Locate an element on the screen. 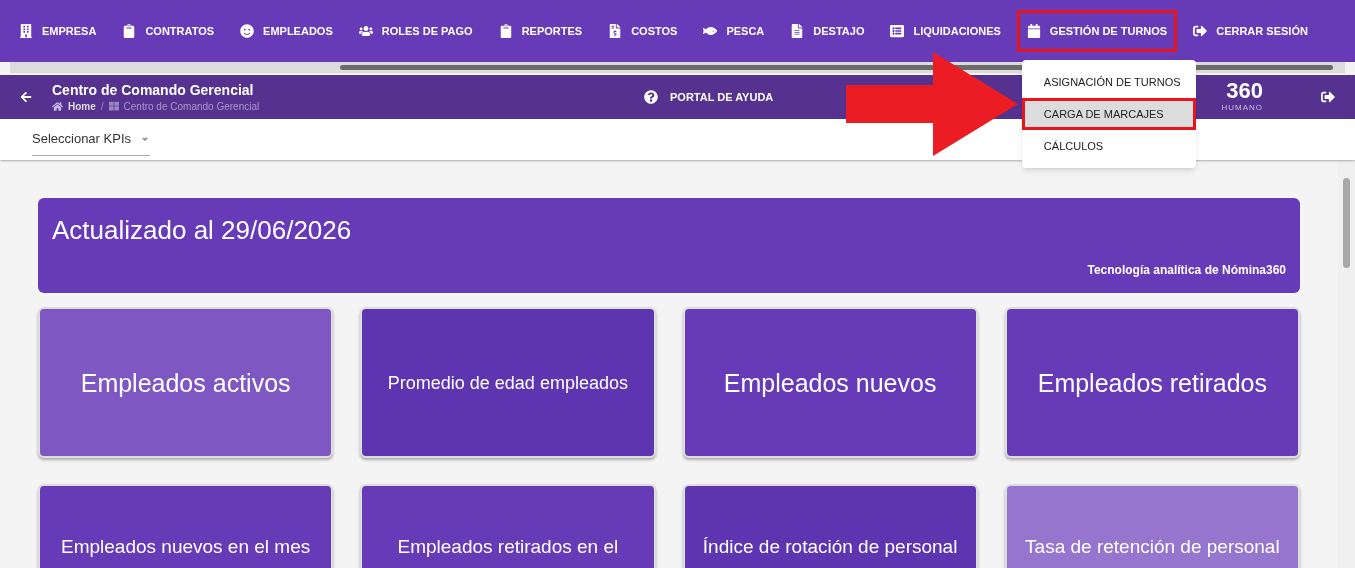 The width and height of the screenshot is (1355, 568). logout-icon is located at coordinates (1200, 31).